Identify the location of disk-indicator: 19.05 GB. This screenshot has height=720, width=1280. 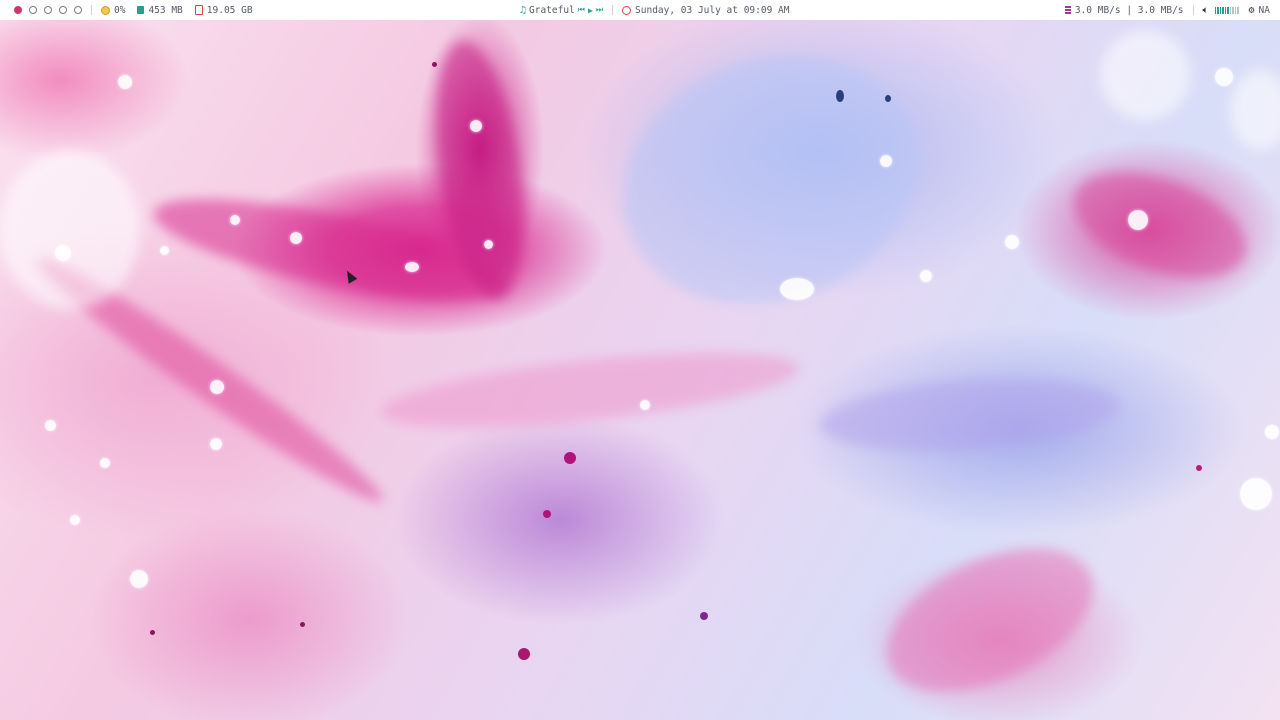
(223, 10).